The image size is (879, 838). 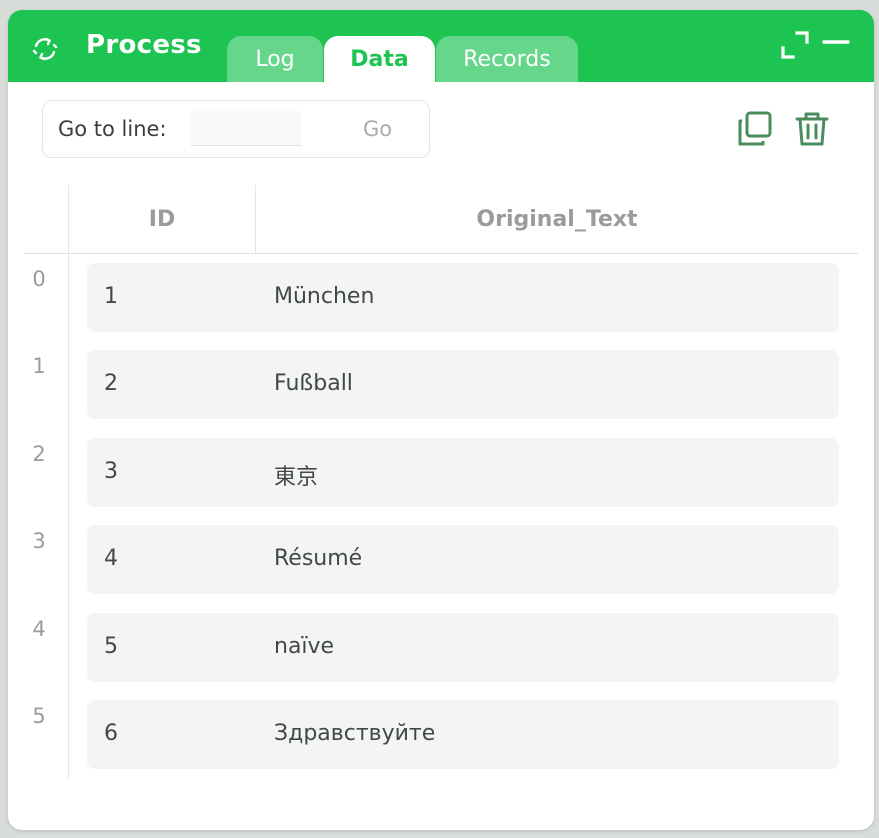 I want to click on tab-log: Log, so click(x=275, y=59).